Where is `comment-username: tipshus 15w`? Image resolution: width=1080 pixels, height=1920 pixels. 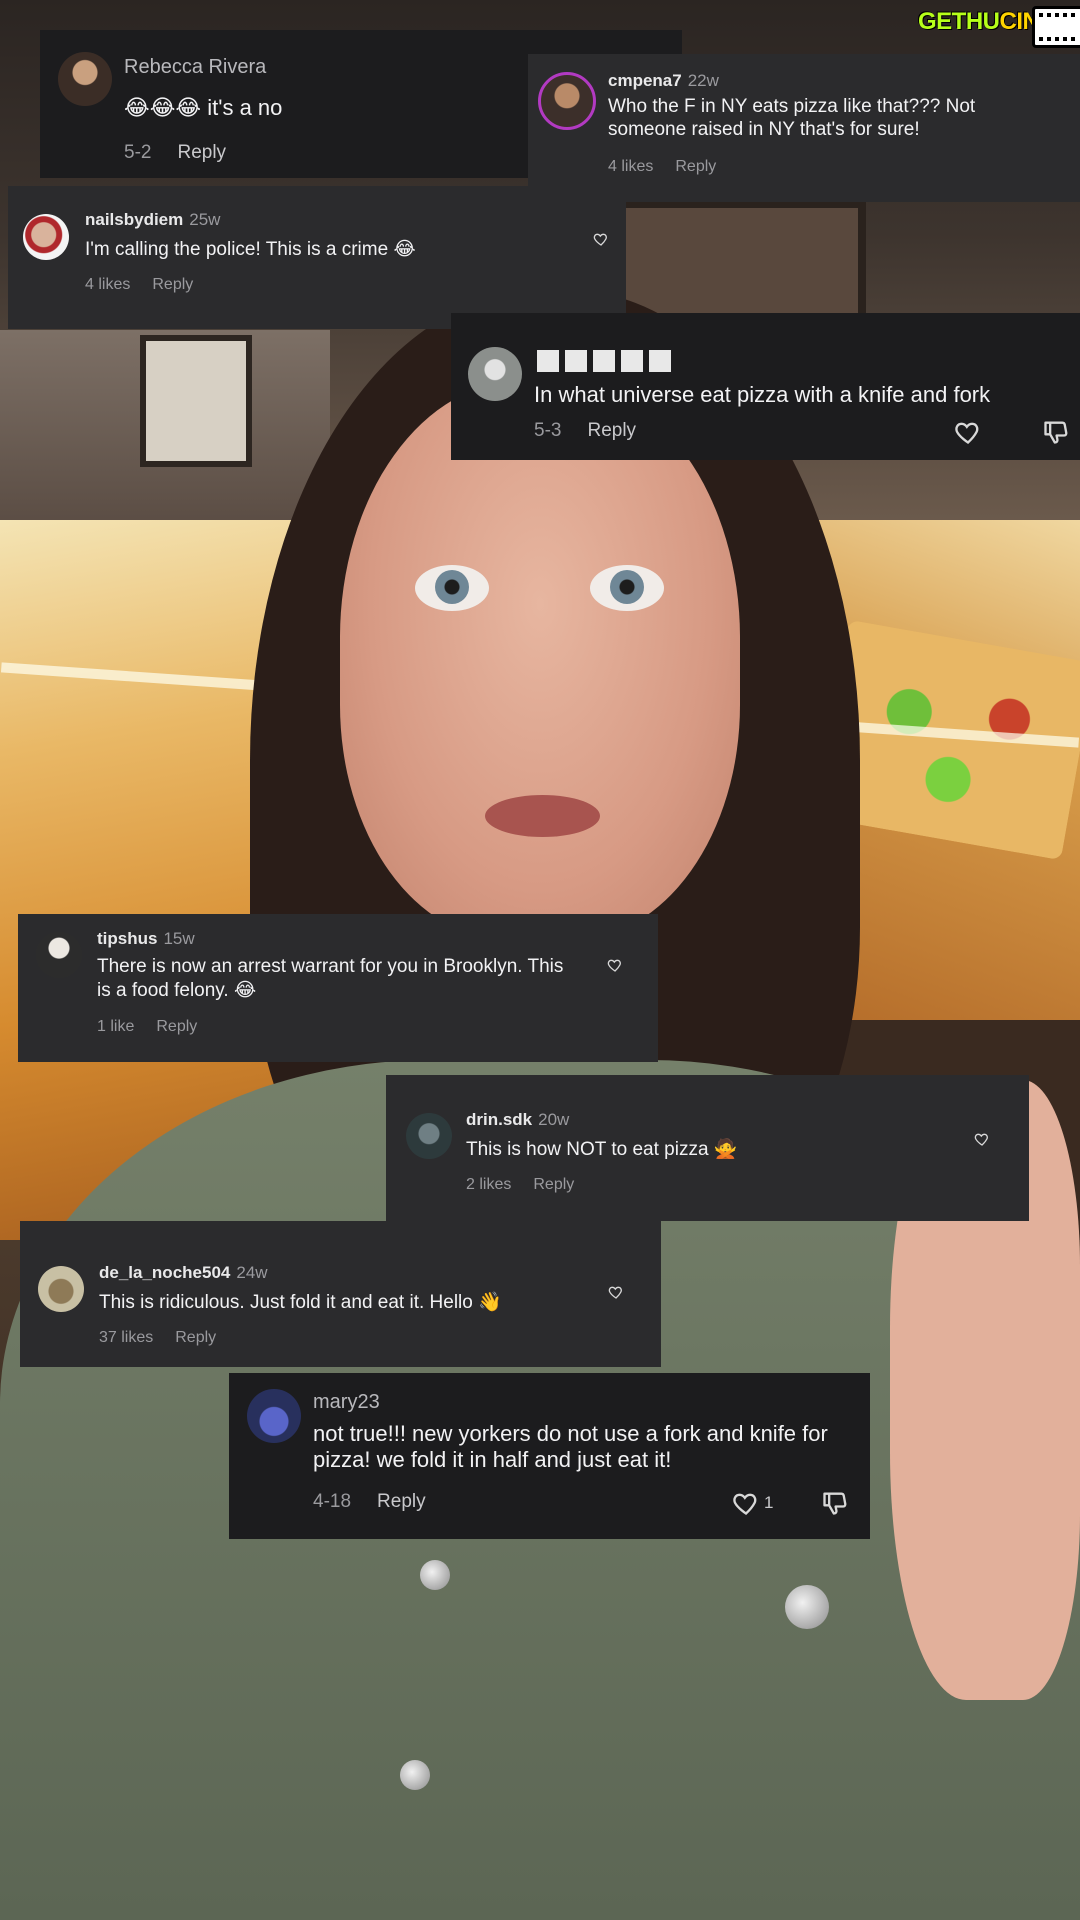
comment-username: tipshus 15w is located at coordinates (146, 939).